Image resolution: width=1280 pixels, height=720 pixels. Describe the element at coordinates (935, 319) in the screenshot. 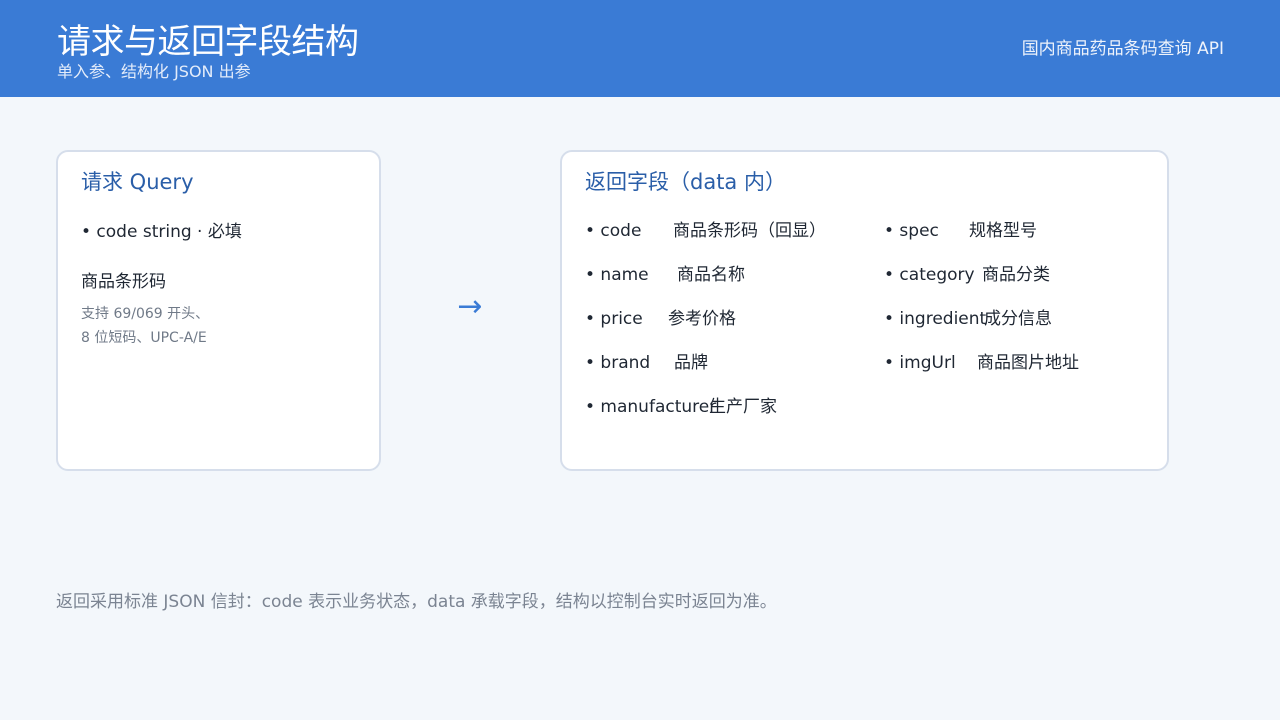

I see `response-field-name: • ingredient` at that location.